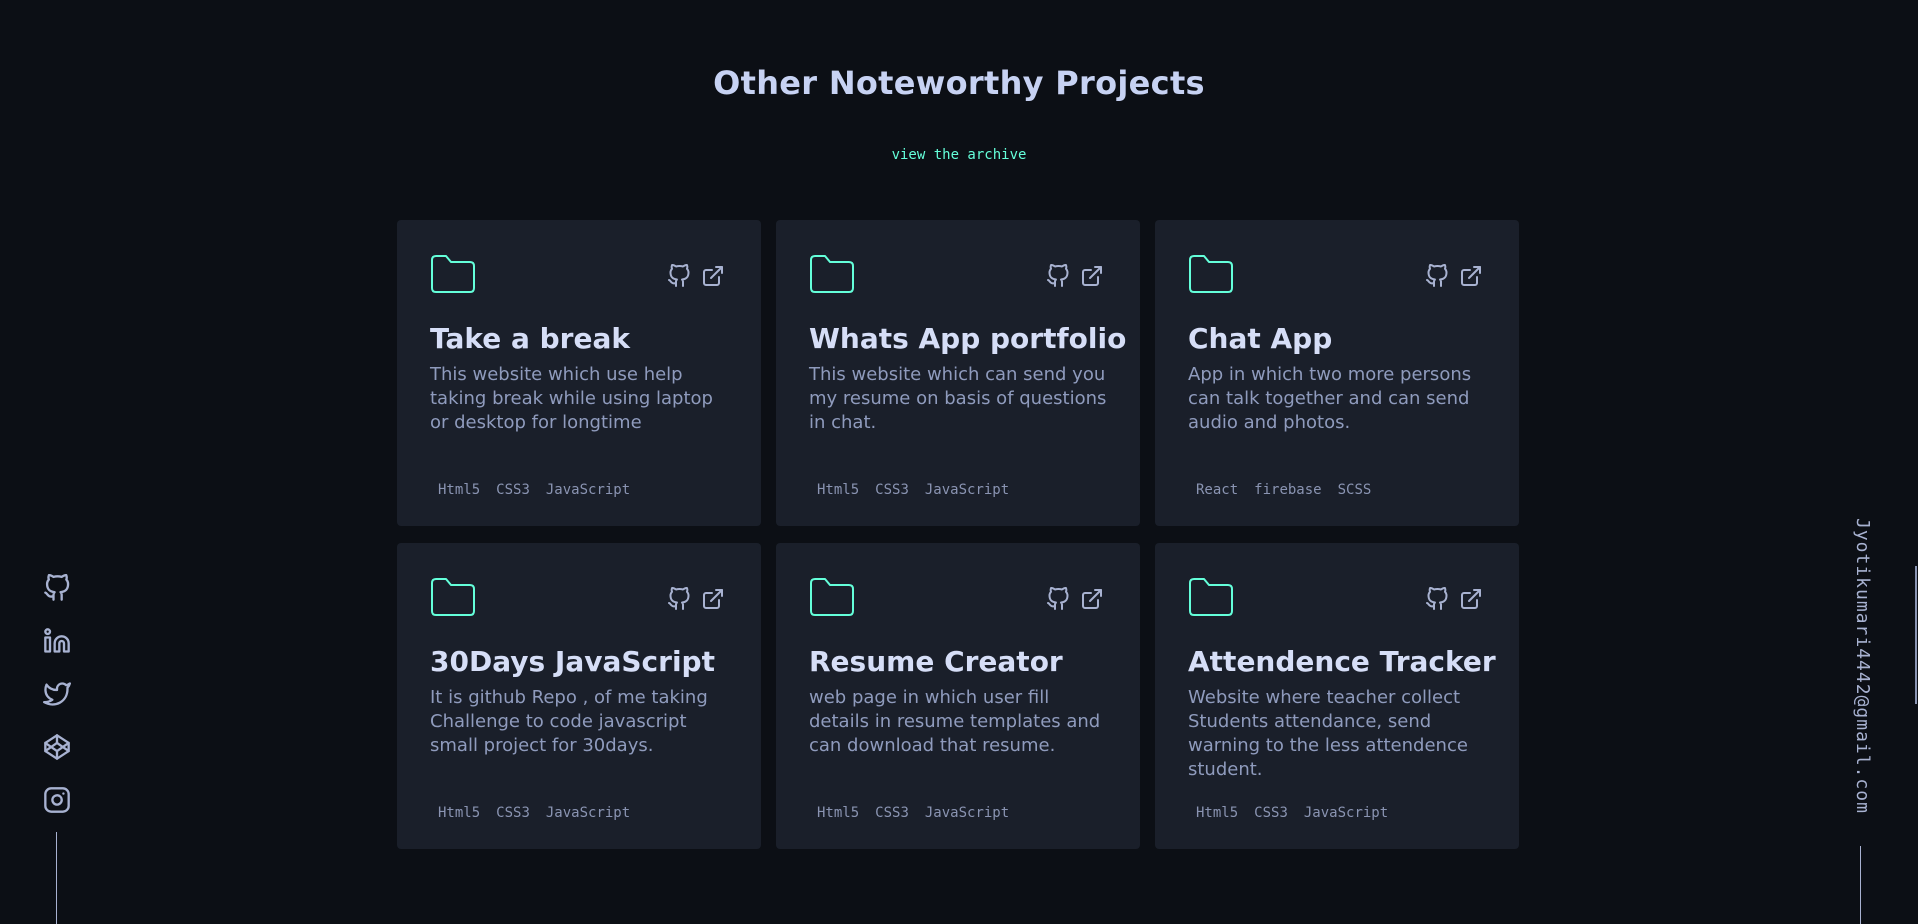 This screenshot has width=1918, height=924. Describe the element at coordinates (957, 662) in the screenshot. I see `project-title: Resume Creator` at that location.